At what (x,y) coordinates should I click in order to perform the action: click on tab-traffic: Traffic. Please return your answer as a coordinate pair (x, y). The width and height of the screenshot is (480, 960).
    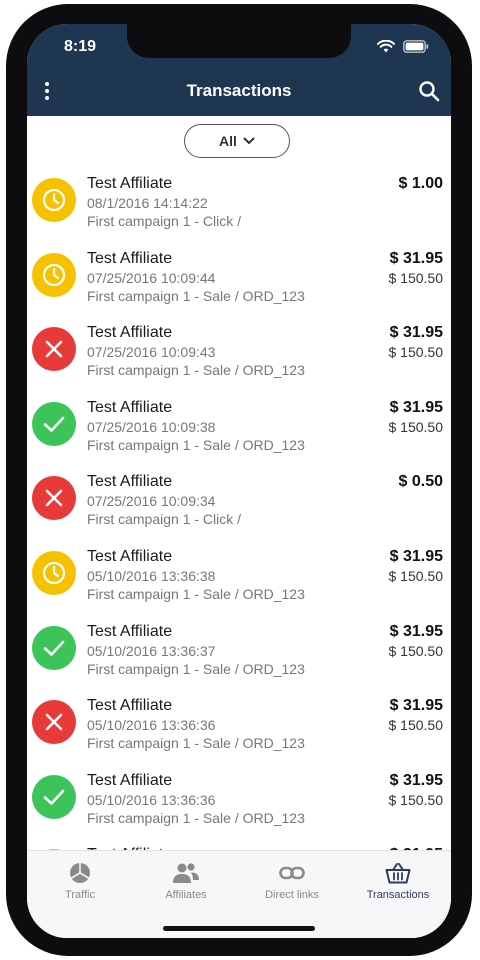
    Looking at the image, I should click on (80, 880).